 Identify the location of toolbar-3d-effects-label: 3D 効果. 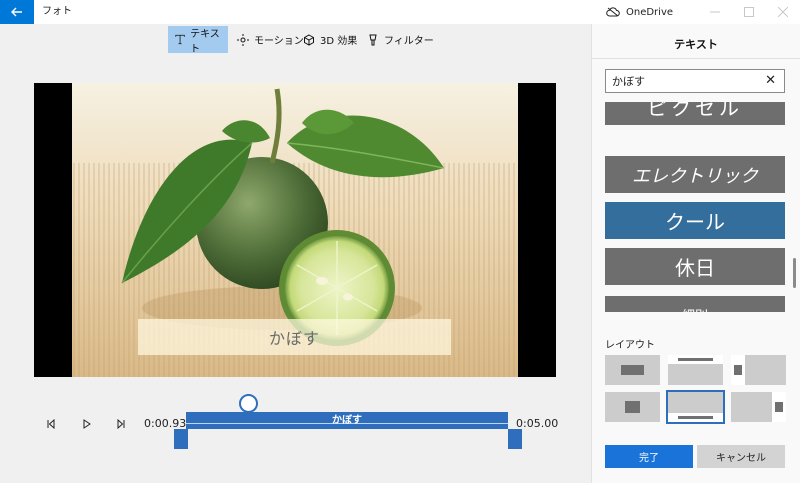
(339, 41).